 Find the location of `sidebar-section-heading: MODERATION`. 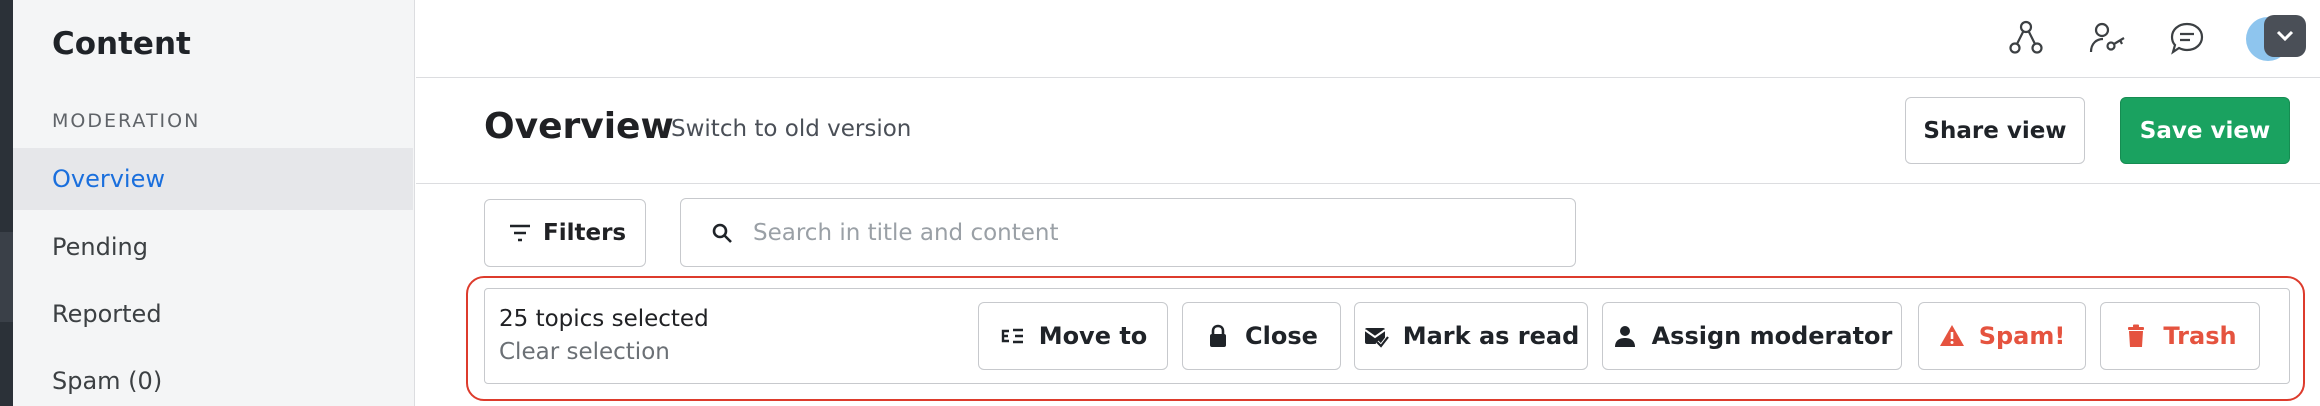

sidebar-section-heading: MODERATION is located at coordinates (126, 121).